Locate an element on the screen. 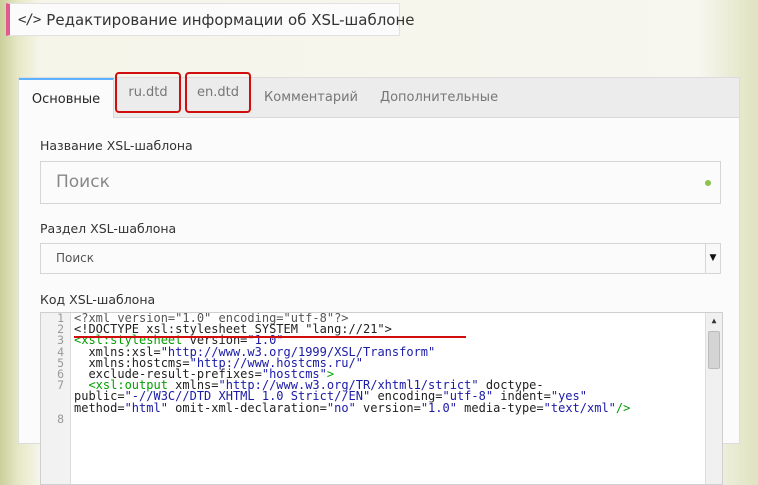  name-input: Поиск is located at coordinates (380, 182).